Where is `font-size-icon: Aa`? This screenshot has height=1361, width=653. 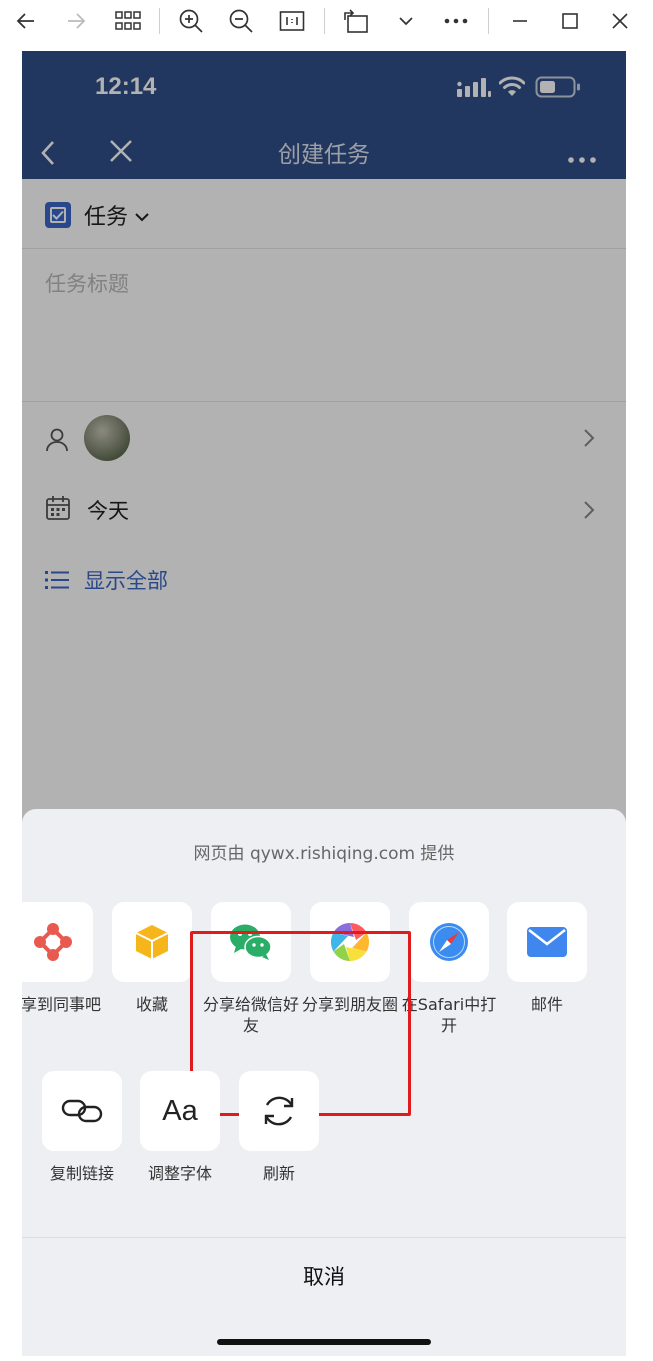 font-size-icon: Aa is located at coordinates (180, 1111).